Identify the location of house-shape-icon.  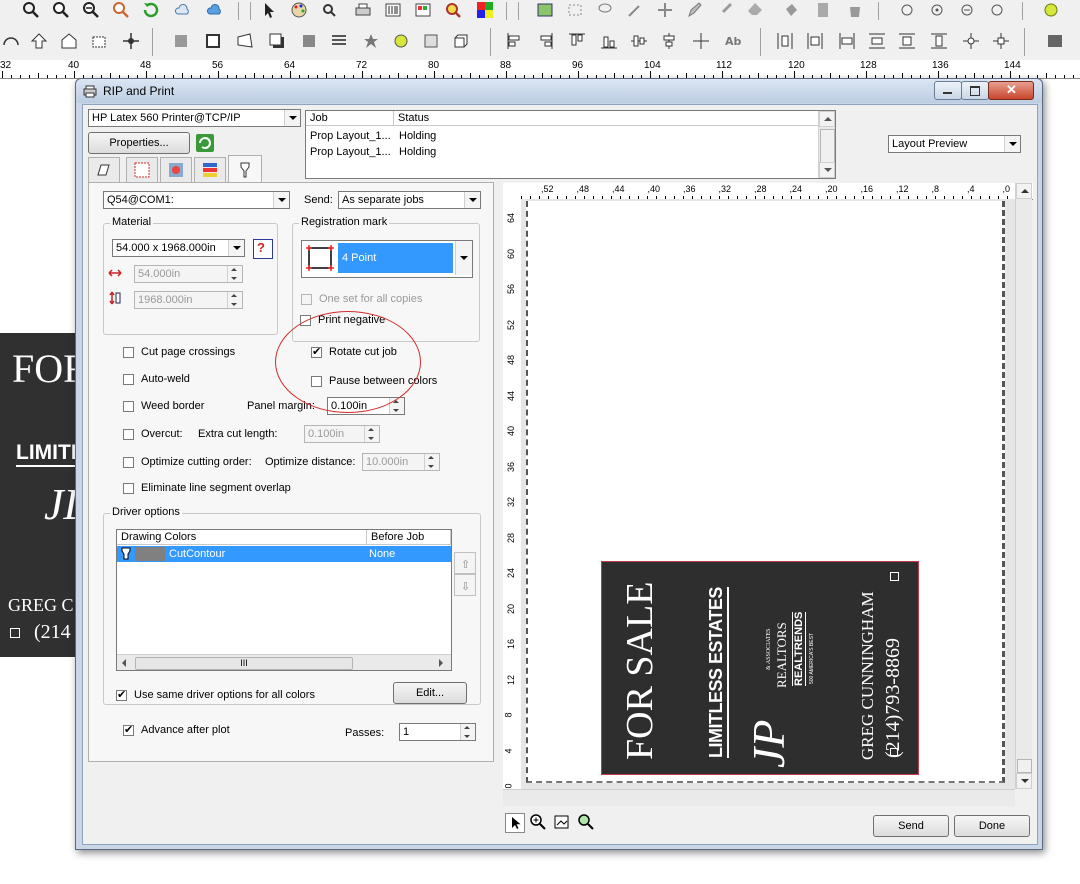
(69, 41).